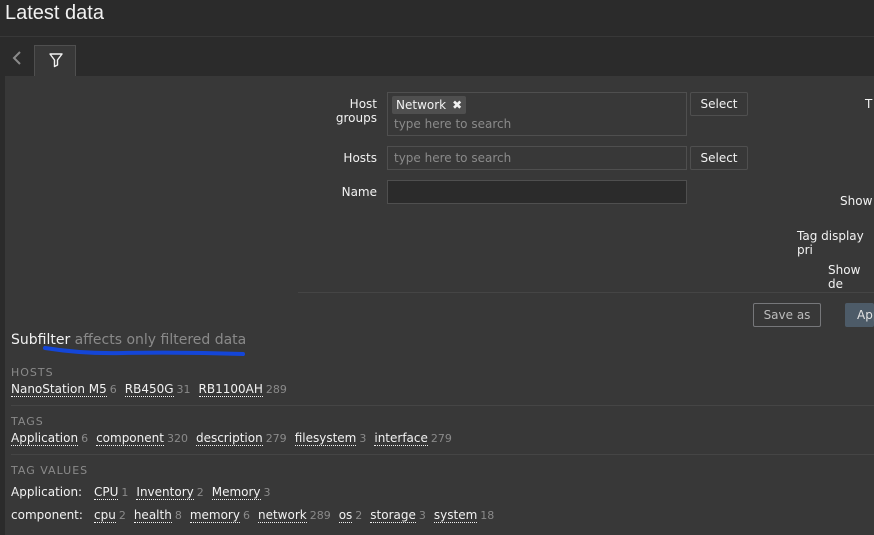 This screenshot has width=874, height=535. Describe the element at coordinates (359, 192) in the screenshot. I see `name-label: Name` at that location.